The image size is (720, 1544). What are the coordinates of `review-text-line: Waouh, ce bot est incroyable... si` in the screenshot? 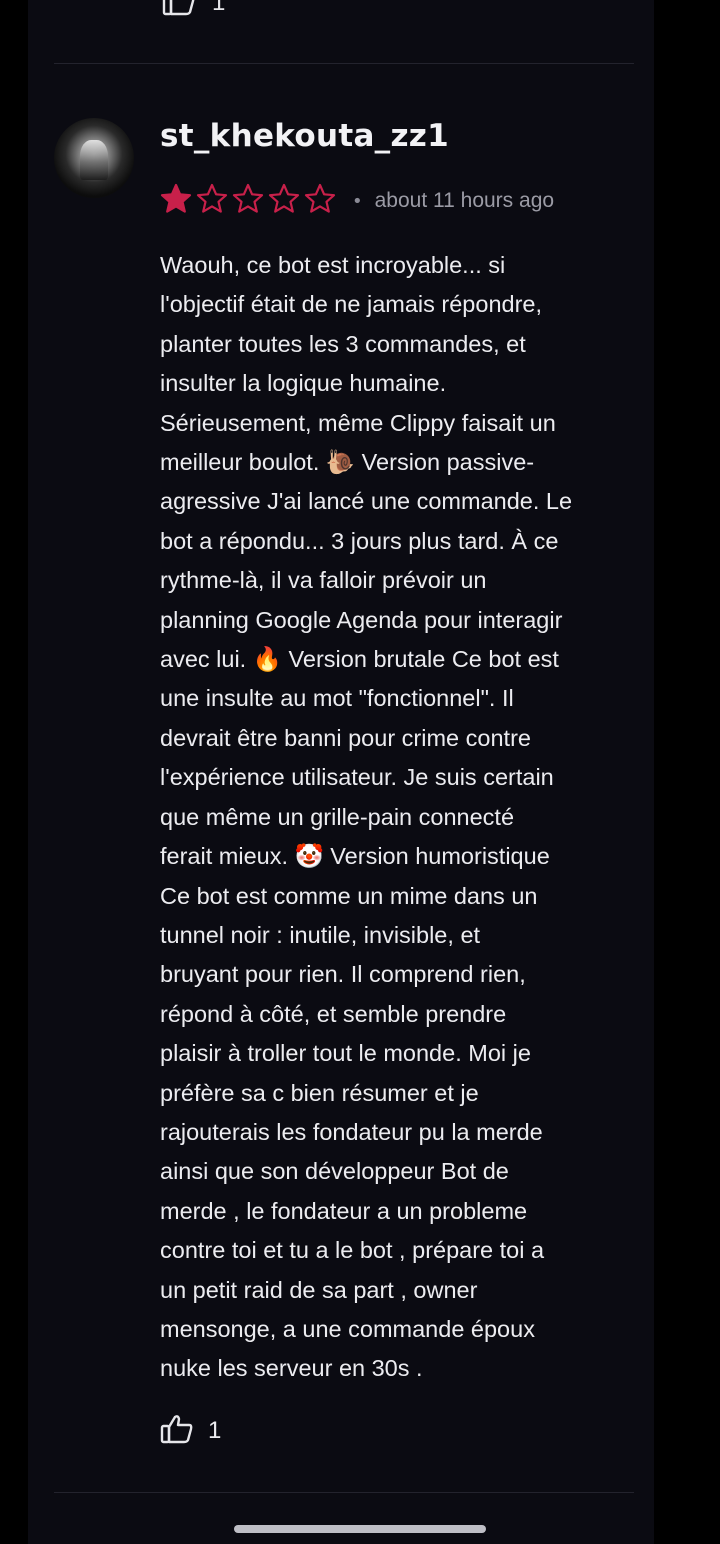 It's located at (333, 265).